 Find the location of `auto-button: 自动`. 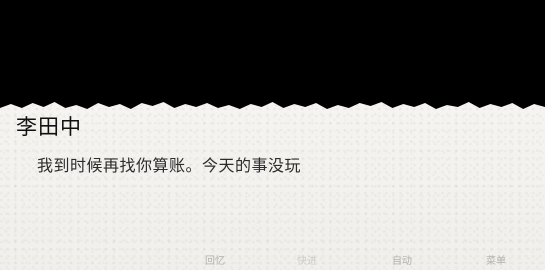

auto-button: 自动 is located at coordinates (402, 262).